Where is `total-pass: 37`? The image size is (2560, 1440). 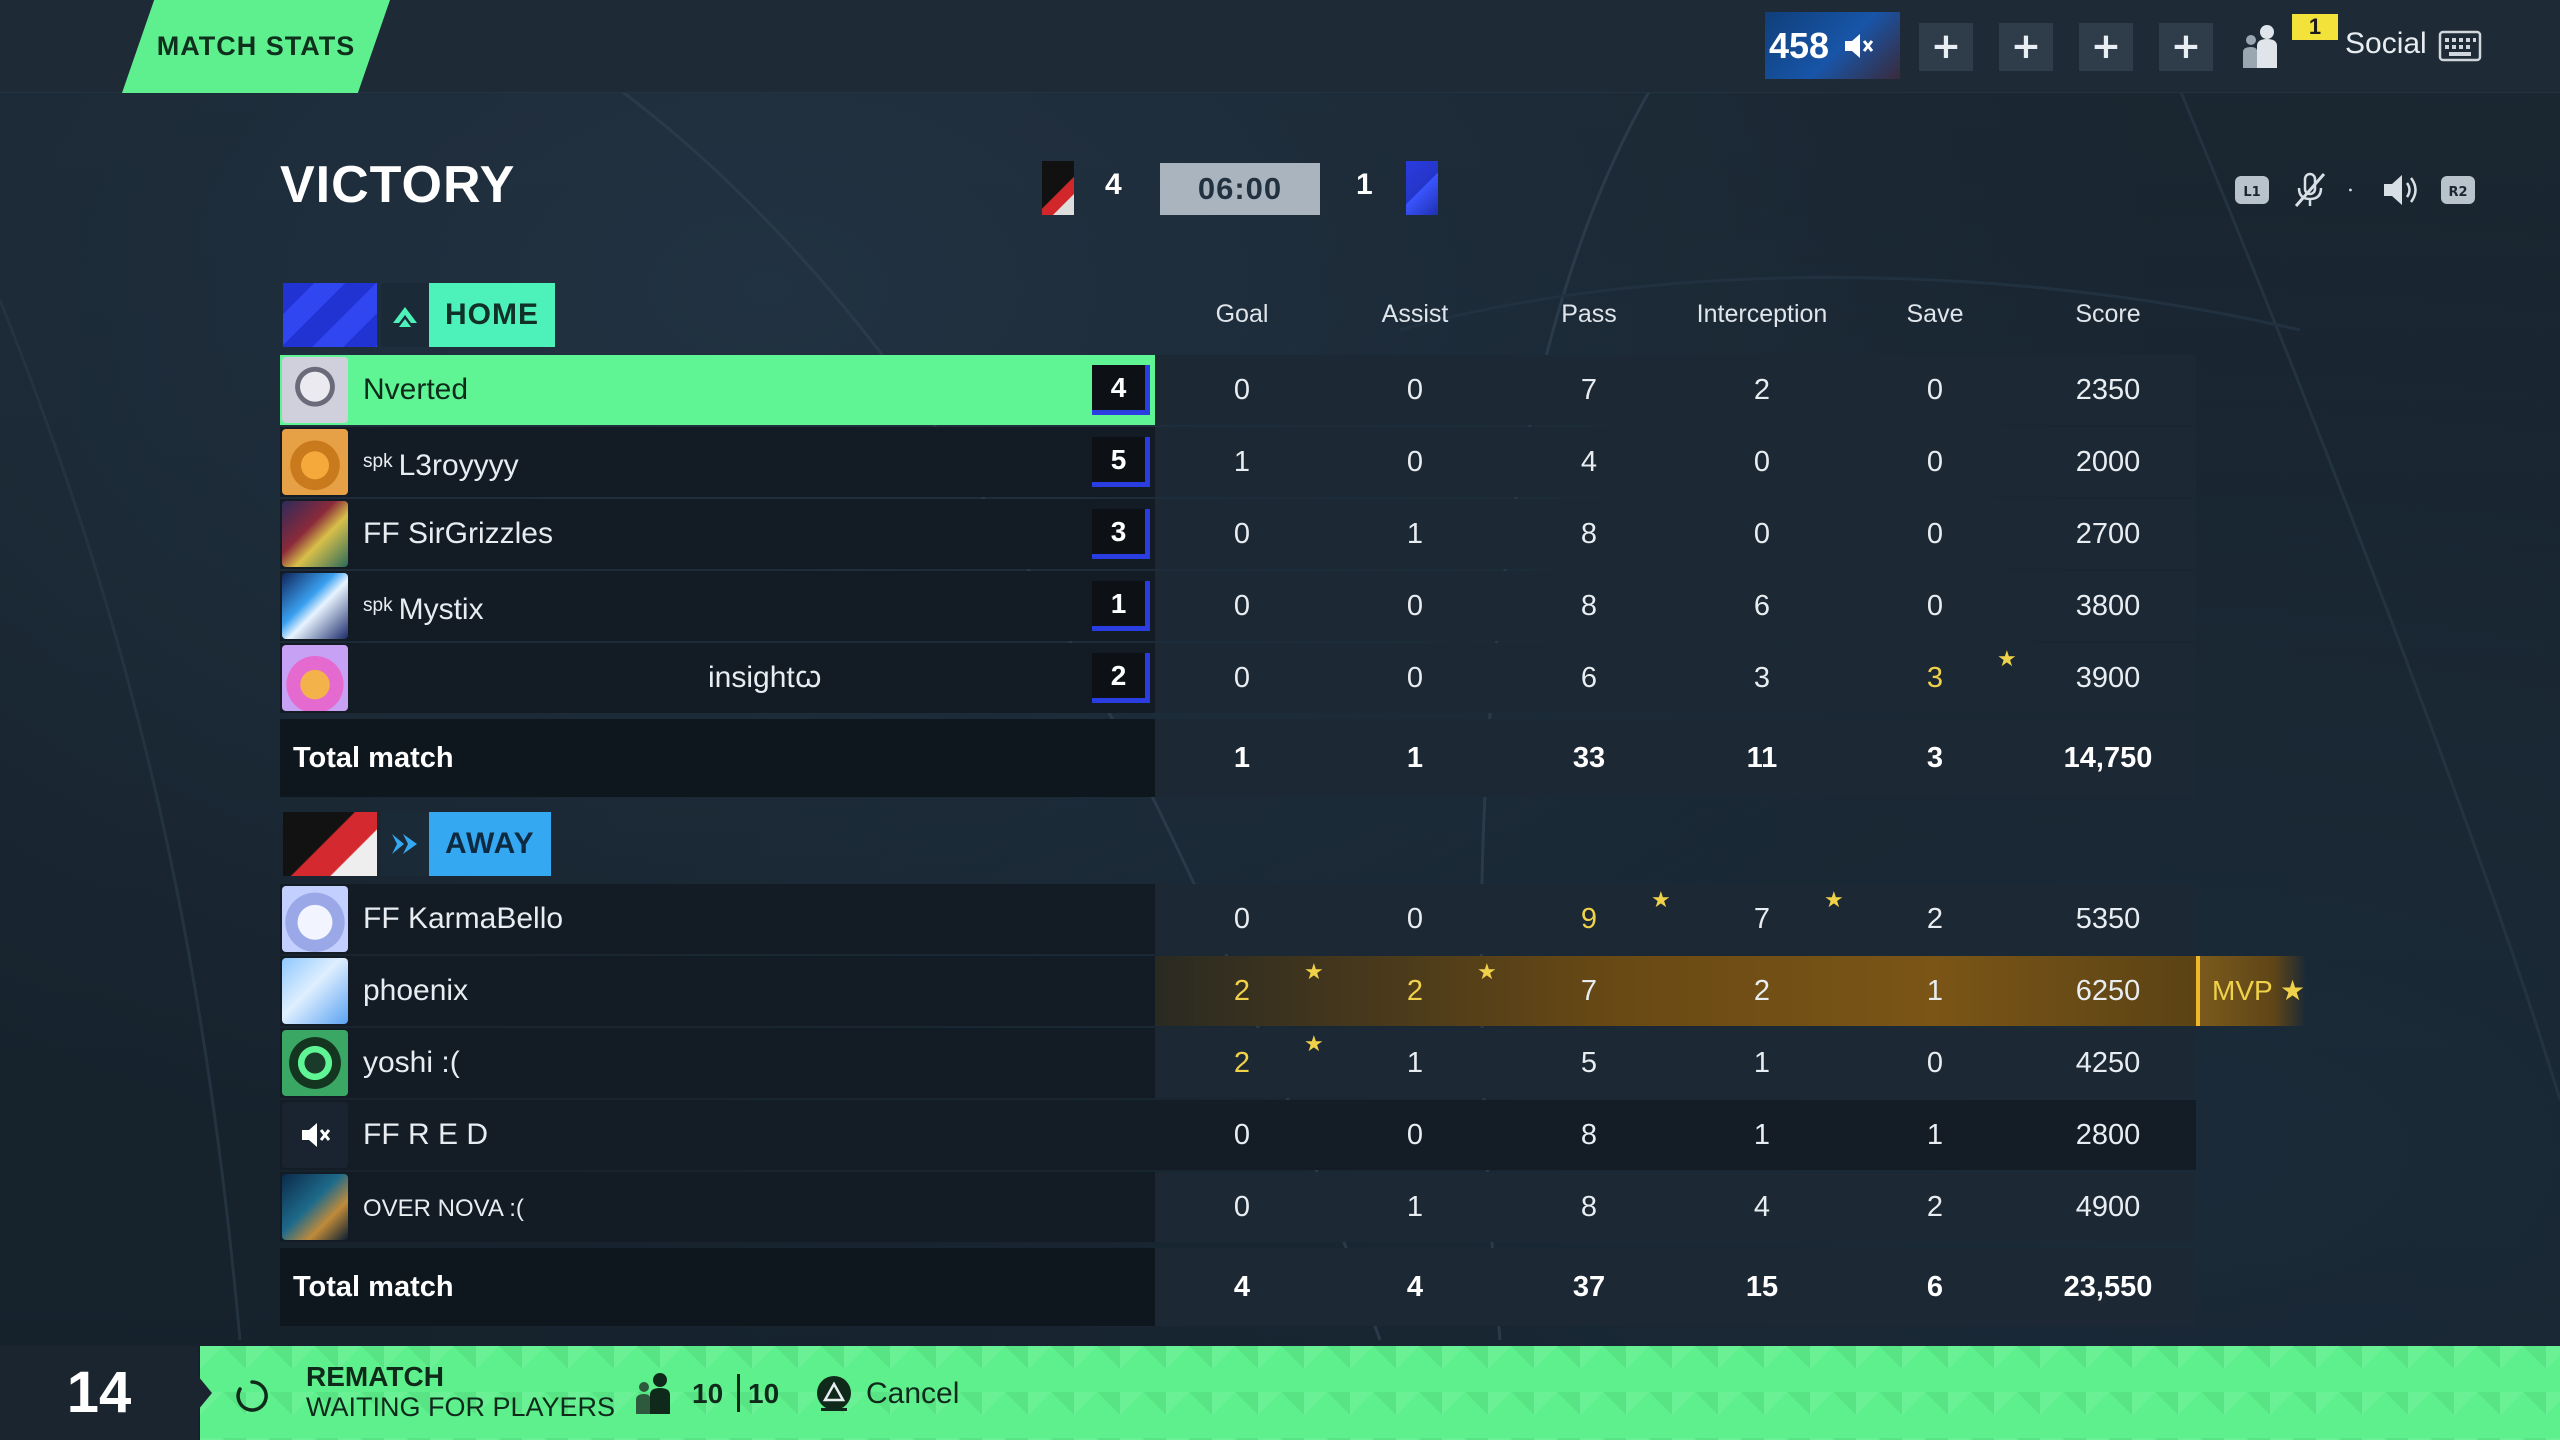 total-pass: 37 is located at coordinates (1589, 1287).